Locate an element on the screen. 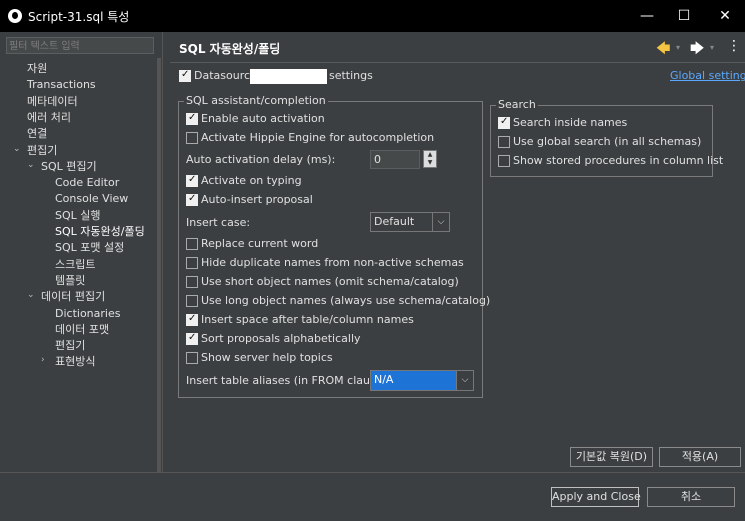 The image size is (745, 521). tree-item: SQL 편집기 is located at coordinates (69, 167).